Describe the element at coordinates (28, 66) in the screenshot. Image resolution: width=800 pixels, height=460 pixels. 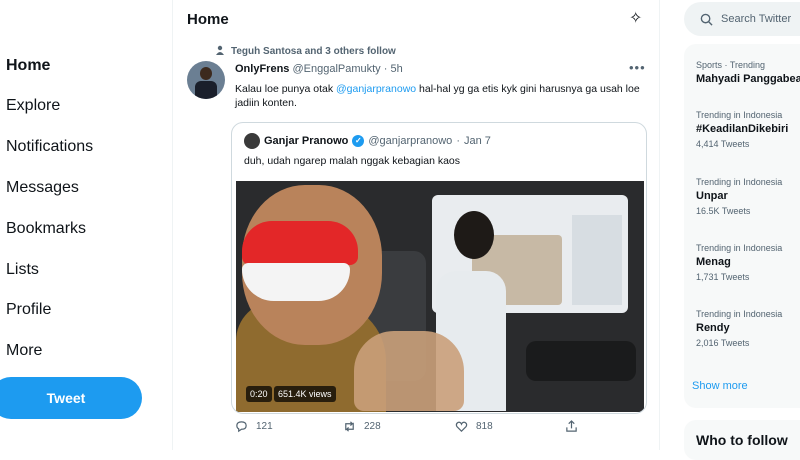
I see `nav-home: Home` at that location.